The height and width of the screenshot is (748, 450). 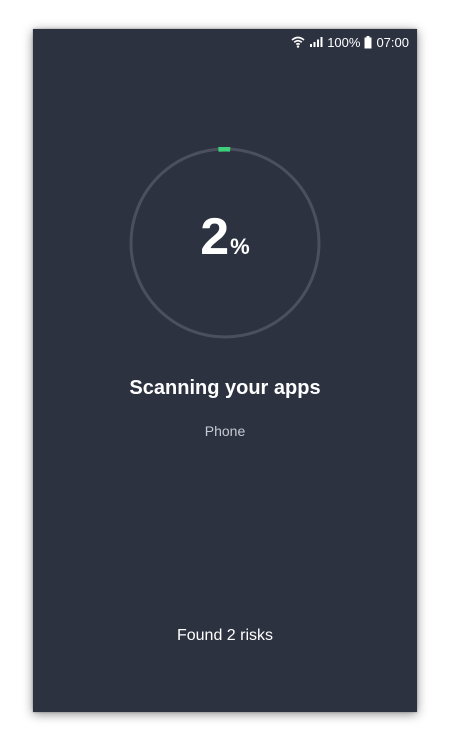 I want to click on scan-progress-ring: 2%, so click(x=225, y=243).